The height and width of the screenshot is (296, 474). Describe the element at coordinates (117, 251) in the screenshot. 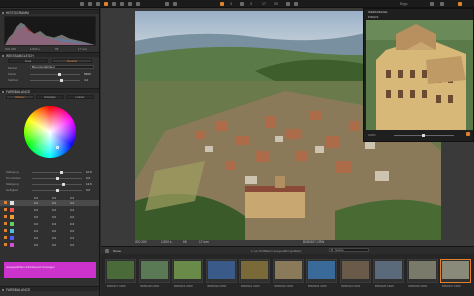

I see `sort-select: Name` at that location.